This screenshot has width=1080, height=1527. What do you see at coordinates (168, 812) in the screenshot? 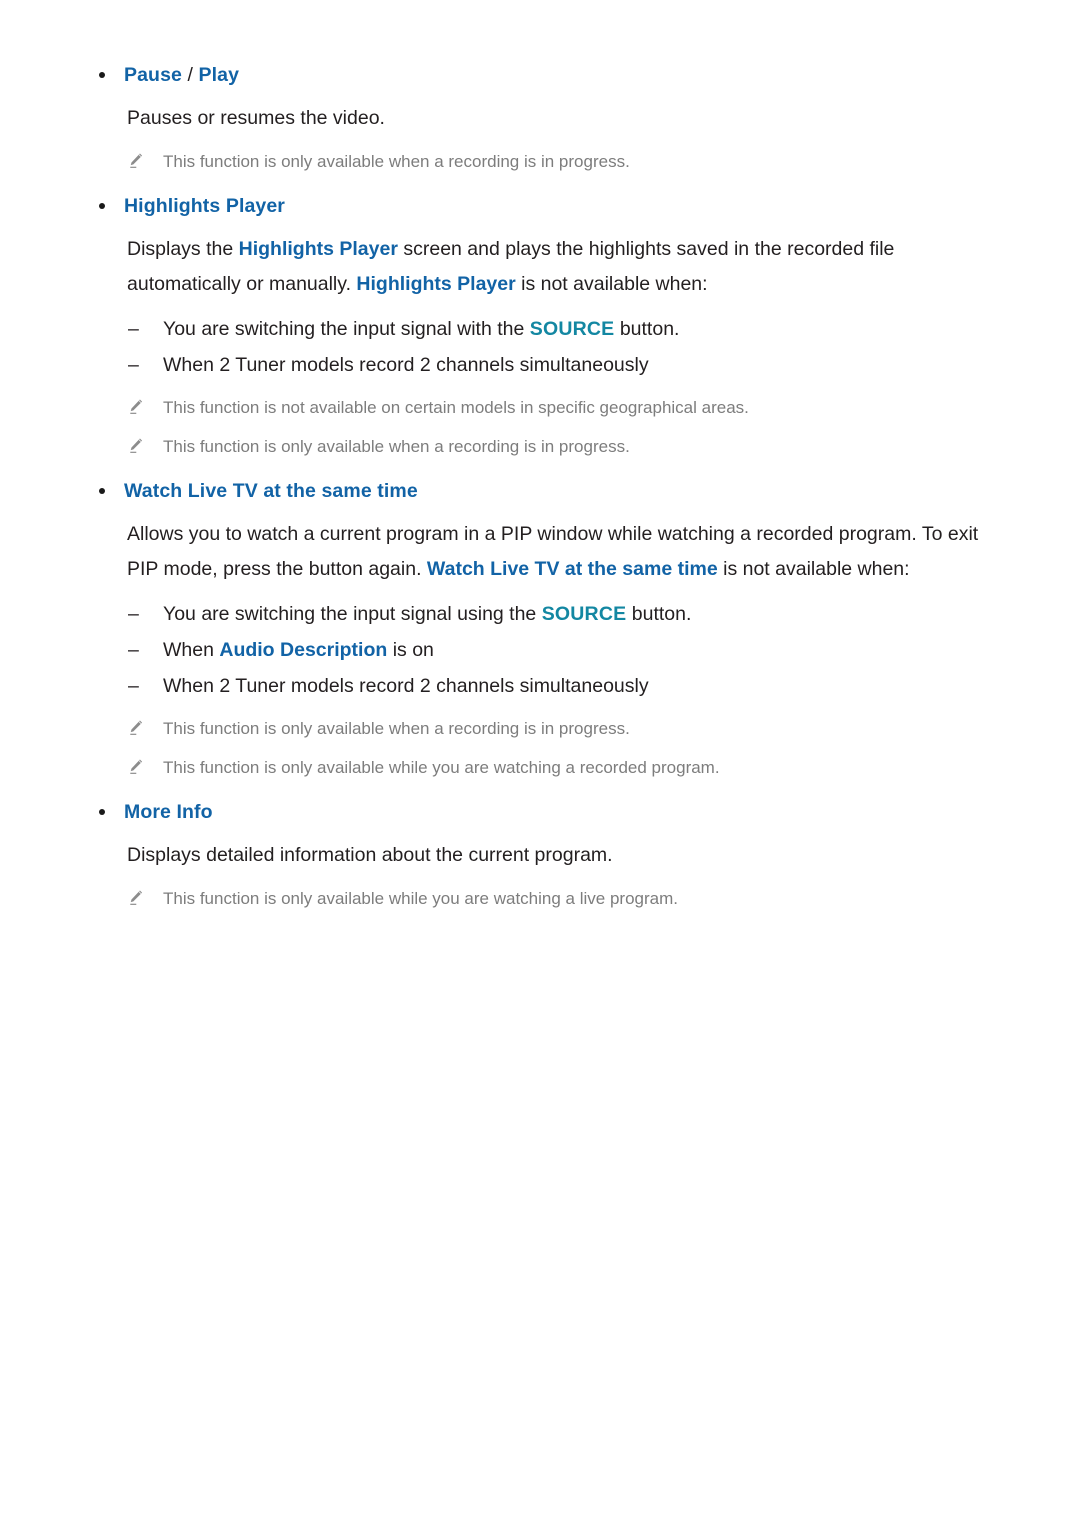
I see `section-title-more-info: More Info` at bounding box center [168, 812].